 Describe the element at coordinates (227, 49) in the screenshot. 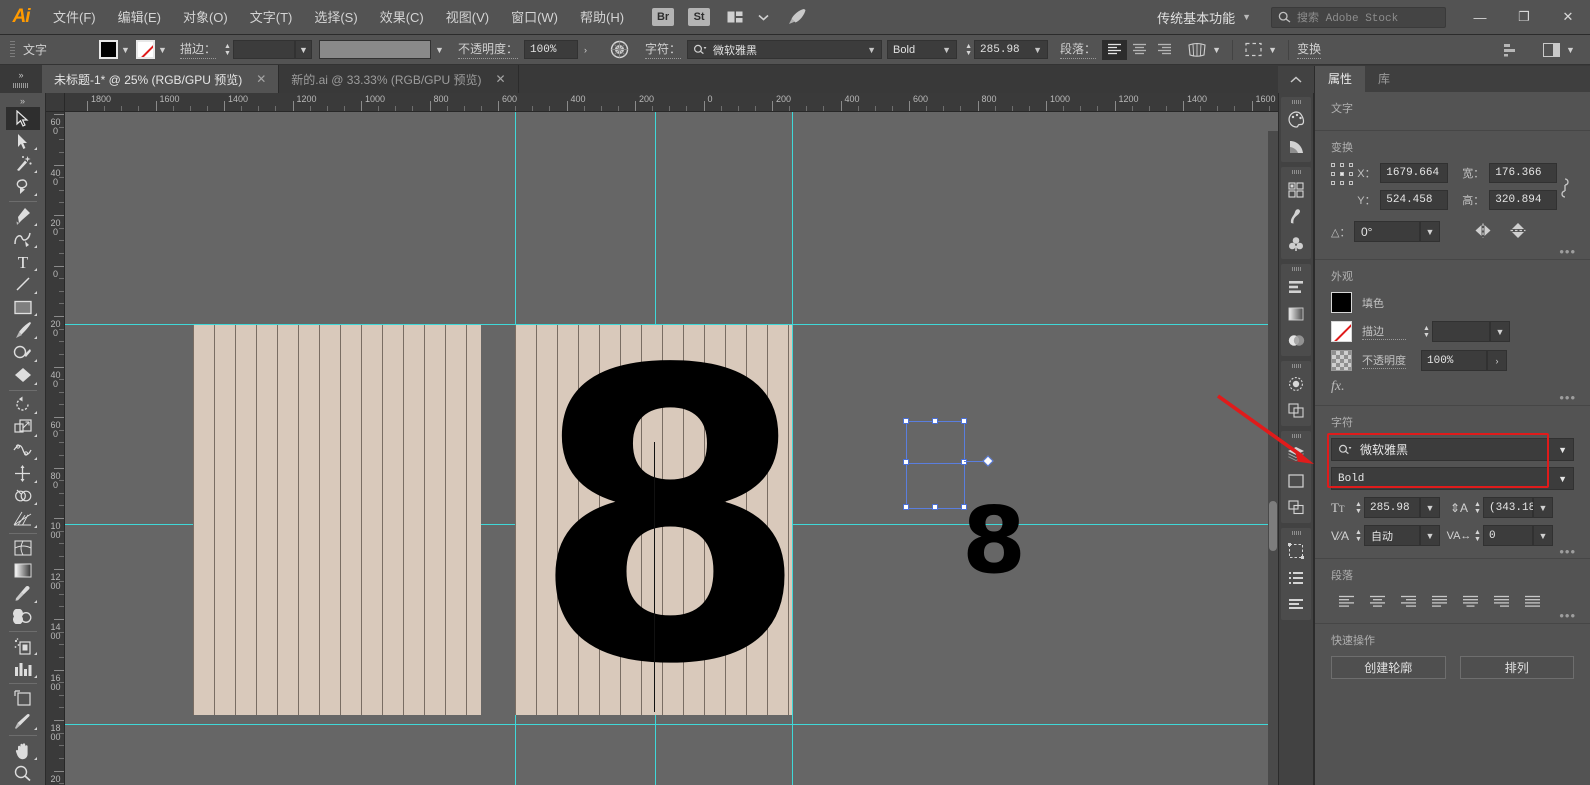

I see `stroke-weight-stepper: ▲ ▼` at that location.